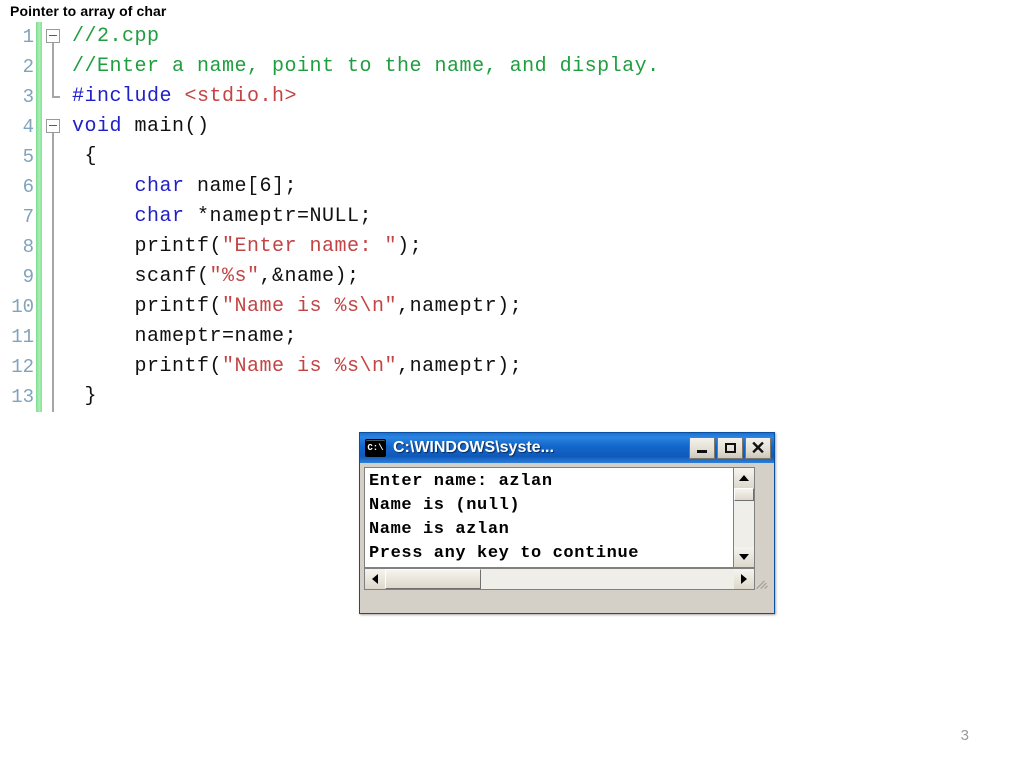 The height and width of the screenshot is (768, 1024). I want to click on code-token: "Name is %s\n", so click(310, 306).